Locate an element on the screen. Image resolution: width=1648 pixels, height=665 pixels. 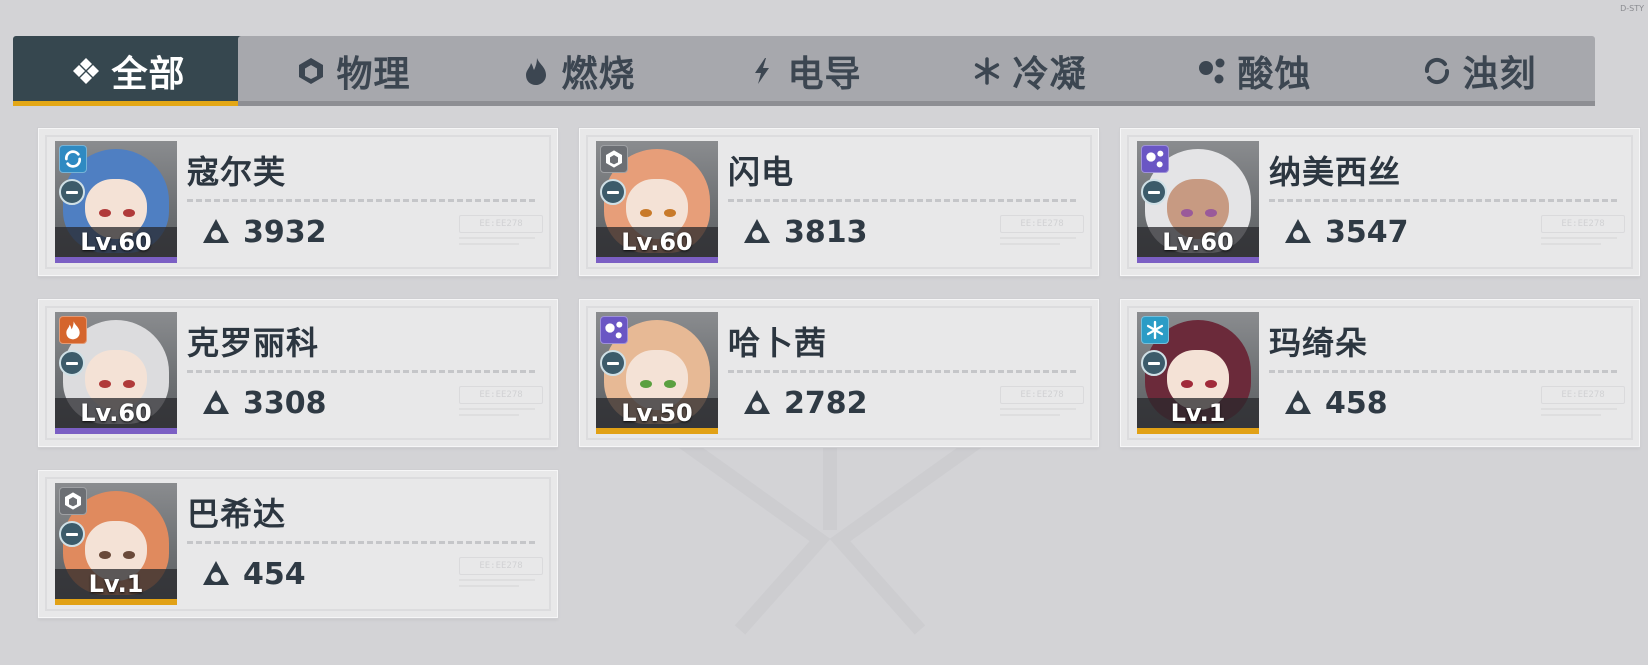
character-name: 寇尔芙 is located at coordinates (237, 172).